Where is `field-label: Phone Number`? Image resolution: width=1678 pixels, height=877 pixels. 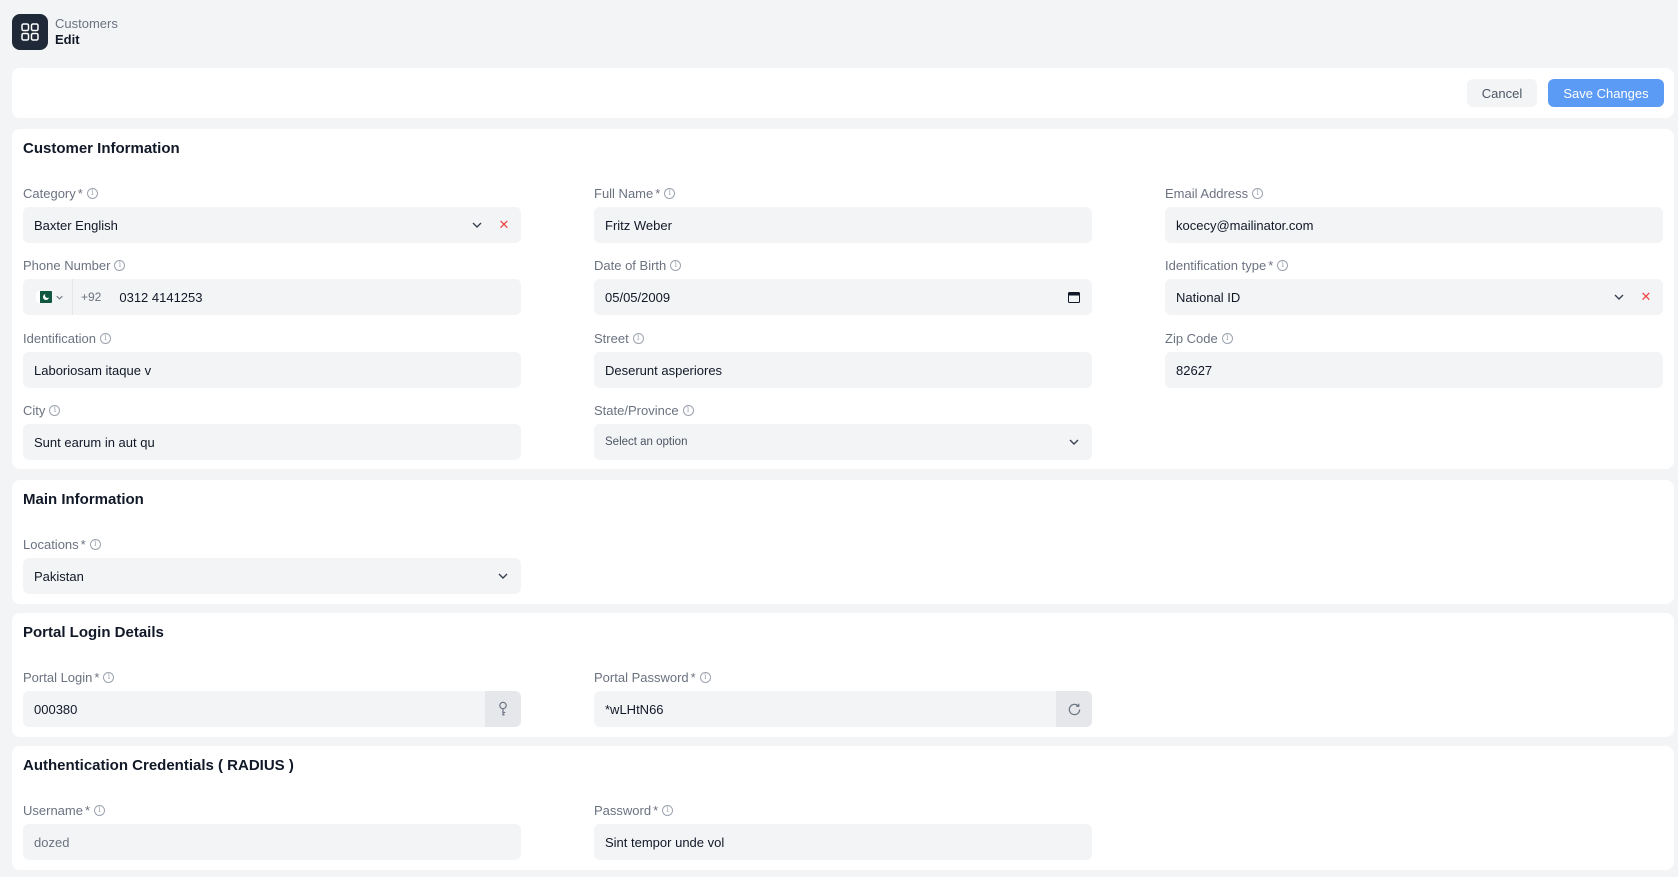
field-label: Phone Number is located at coordinates (67, 265).